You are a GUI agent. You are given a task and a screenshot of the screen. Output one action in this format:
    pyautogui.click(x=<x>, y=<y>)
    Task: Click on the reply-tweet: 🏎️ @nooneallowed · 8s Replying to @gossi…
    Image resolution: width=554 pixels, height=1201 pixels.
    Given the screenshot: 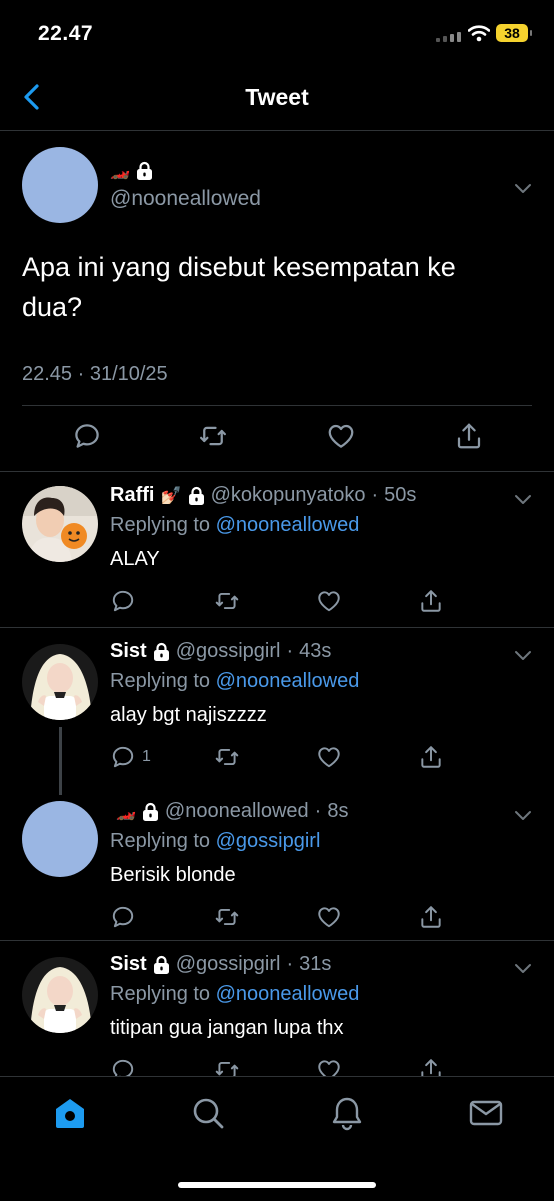 What is the action you would take?
    pyautogui.click(x=277, y=864)
    